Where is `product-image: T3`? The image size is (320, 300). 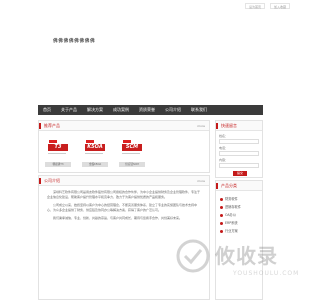 product-image: T3 is located at coordinates (58, 149).